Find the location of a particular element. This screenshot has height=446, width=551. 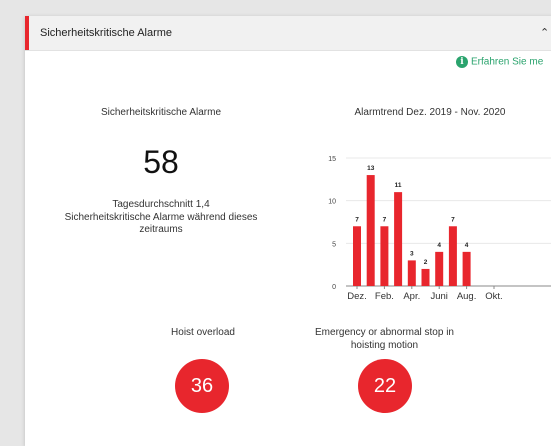

chevron-up-icon: ⌃ is located at coordinates (544, 32).